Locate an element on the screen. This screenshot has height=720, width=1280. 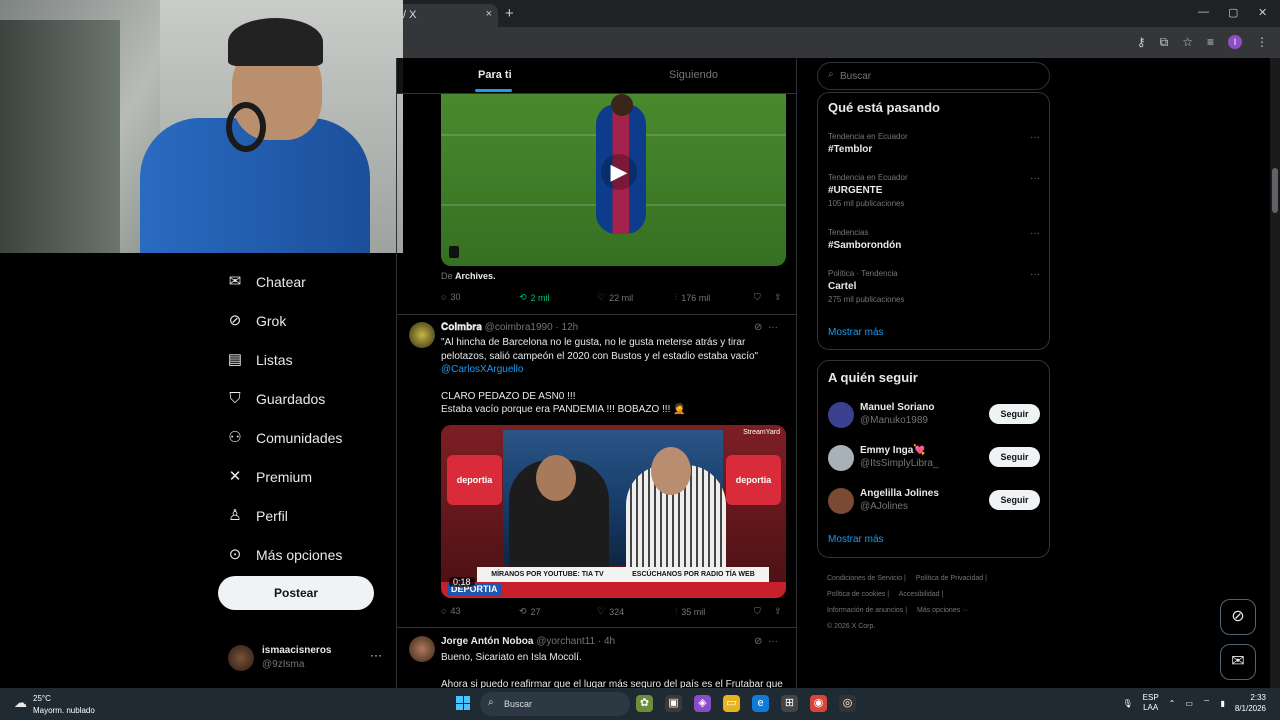
media-control-icon: ≡ is located at coordinates (1210, 42).